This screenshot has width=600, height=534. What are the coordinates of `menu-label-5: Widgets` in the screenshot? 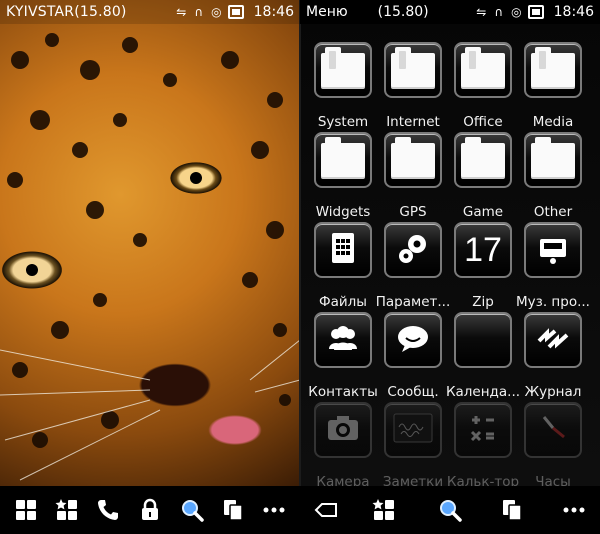 It's located at (343, 212).